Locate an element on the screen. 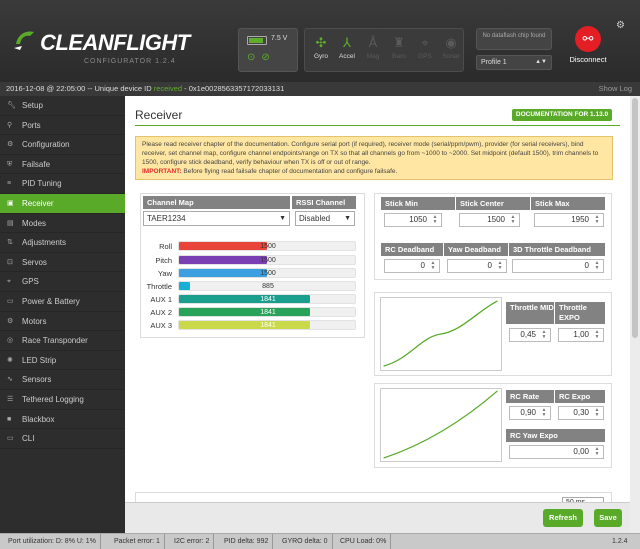 This screenshot has height=549, width=640. accel-icon: ⅄ is located at coordinates (347, 42).